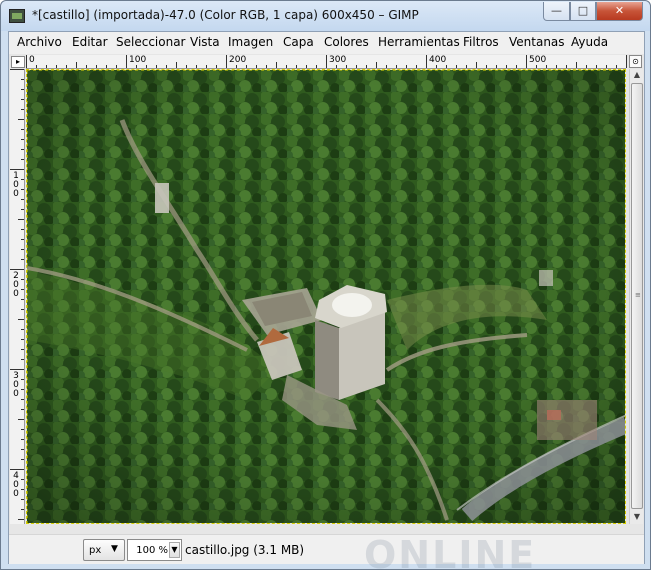 Image resolution: width=651 pixels, height=570 pixels. What do you see at coordinates (39, 42) in the screenshot?
I see `menu-archivo: Archivo` at bounding box center [39, 42].